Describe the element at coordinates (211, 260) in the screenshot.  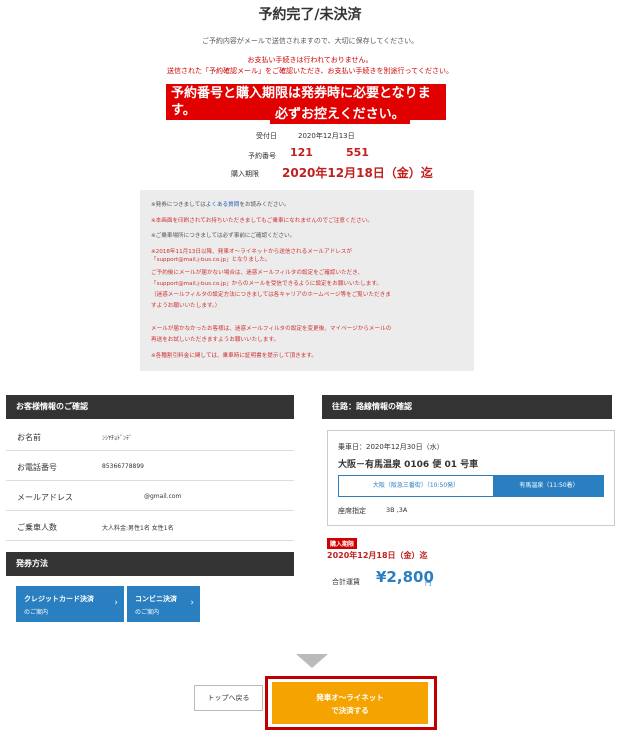
I see `notice-email-change-2: 「support@mail.j-bus.co.jp」となりました。` at that location.